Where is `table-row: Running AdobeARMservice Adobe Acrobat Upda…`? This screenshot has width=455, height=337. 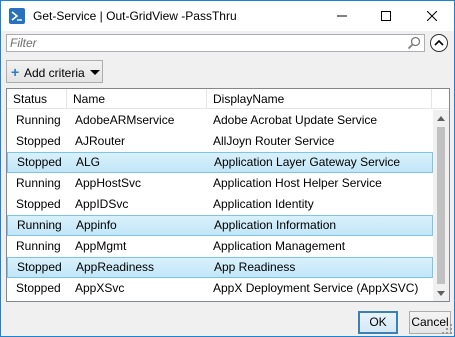 table-row: Running AdobeARMservice Adobe Acrobat Upda… is located at coordinates (220, 120).